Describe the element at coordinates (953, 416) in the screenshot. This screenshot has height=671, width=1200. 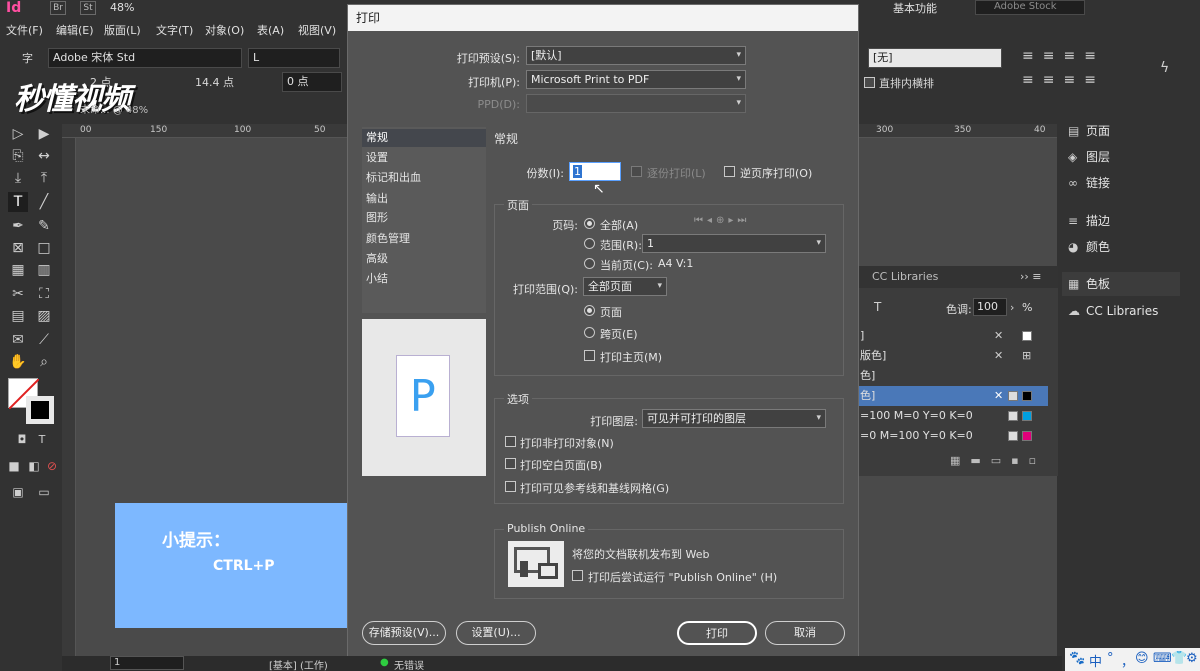
I see `swatch-row: =100 M=0 Y=0 K=0` at that location.